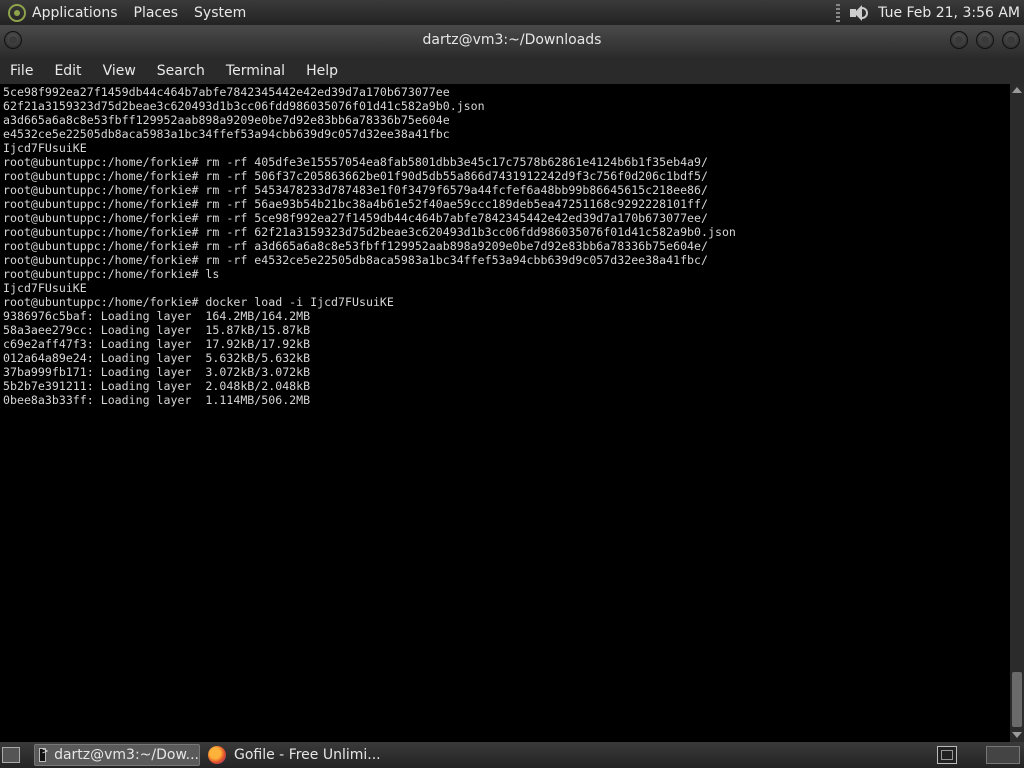  What do you see at coordinates (255, 71) in the screenshot?
I see `menu-terminal: Terminal` at bounding box center [255, 71].